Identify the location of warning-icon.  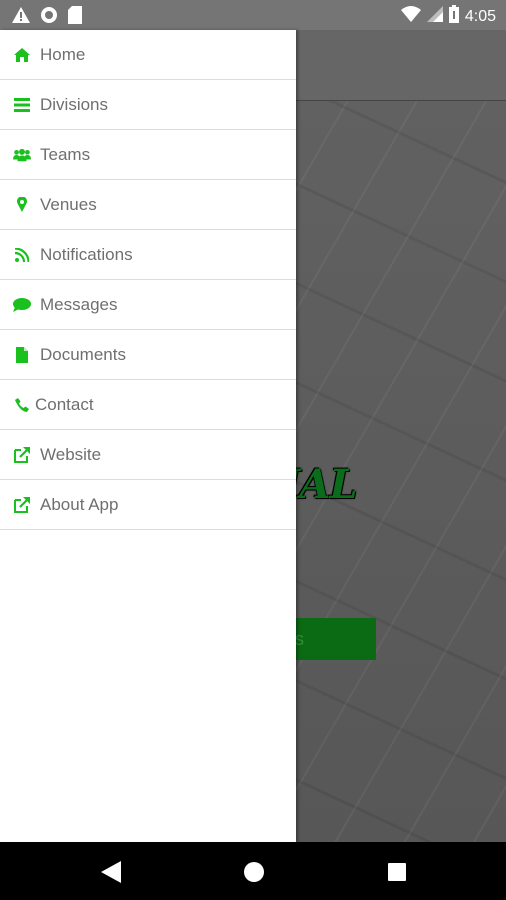
(21, 17).